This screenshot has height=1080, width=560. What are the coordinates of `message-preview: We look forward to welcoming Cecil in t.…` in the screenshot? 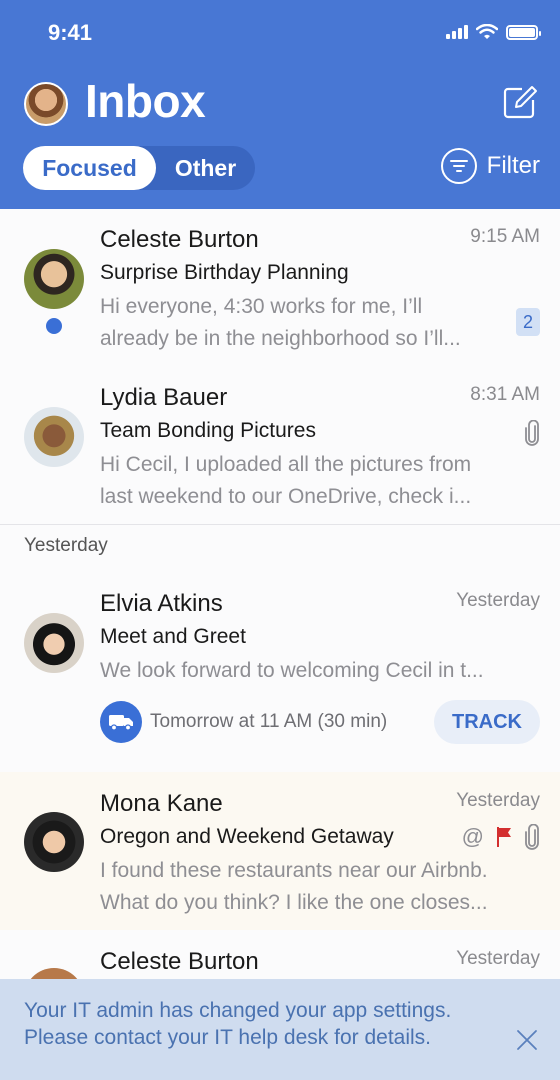 It's located at (305, 671).